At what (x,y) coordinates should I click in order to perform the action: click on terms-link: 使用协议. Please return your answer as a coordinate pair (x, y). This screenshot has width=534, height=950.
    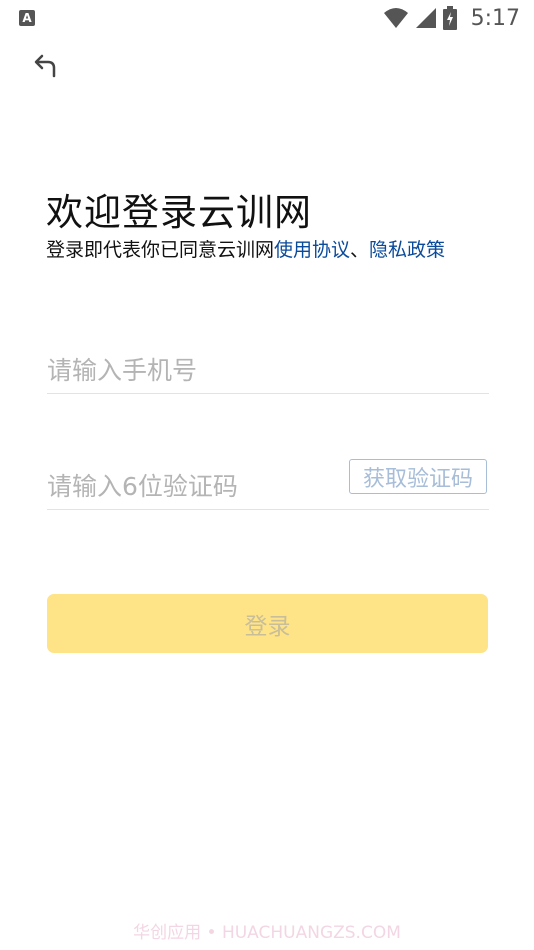
    Looking at the image, I should click on (312, 250).